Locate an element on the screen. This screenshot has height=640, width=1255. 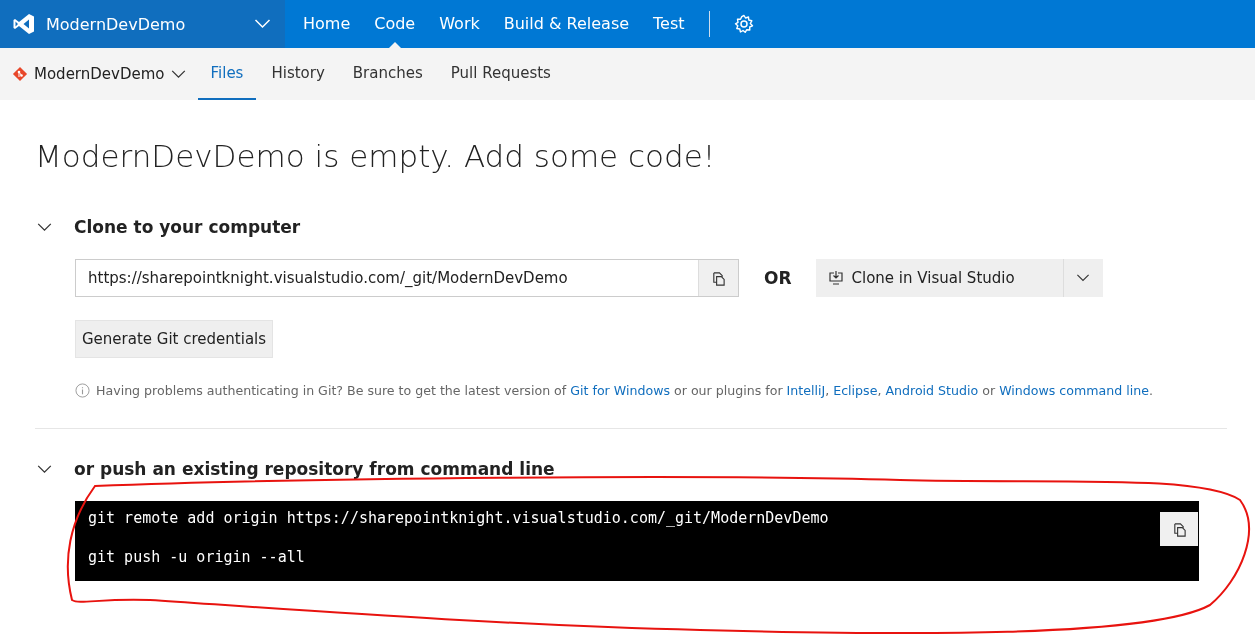
sub-tab: Files is located at coordinates (227, 74).